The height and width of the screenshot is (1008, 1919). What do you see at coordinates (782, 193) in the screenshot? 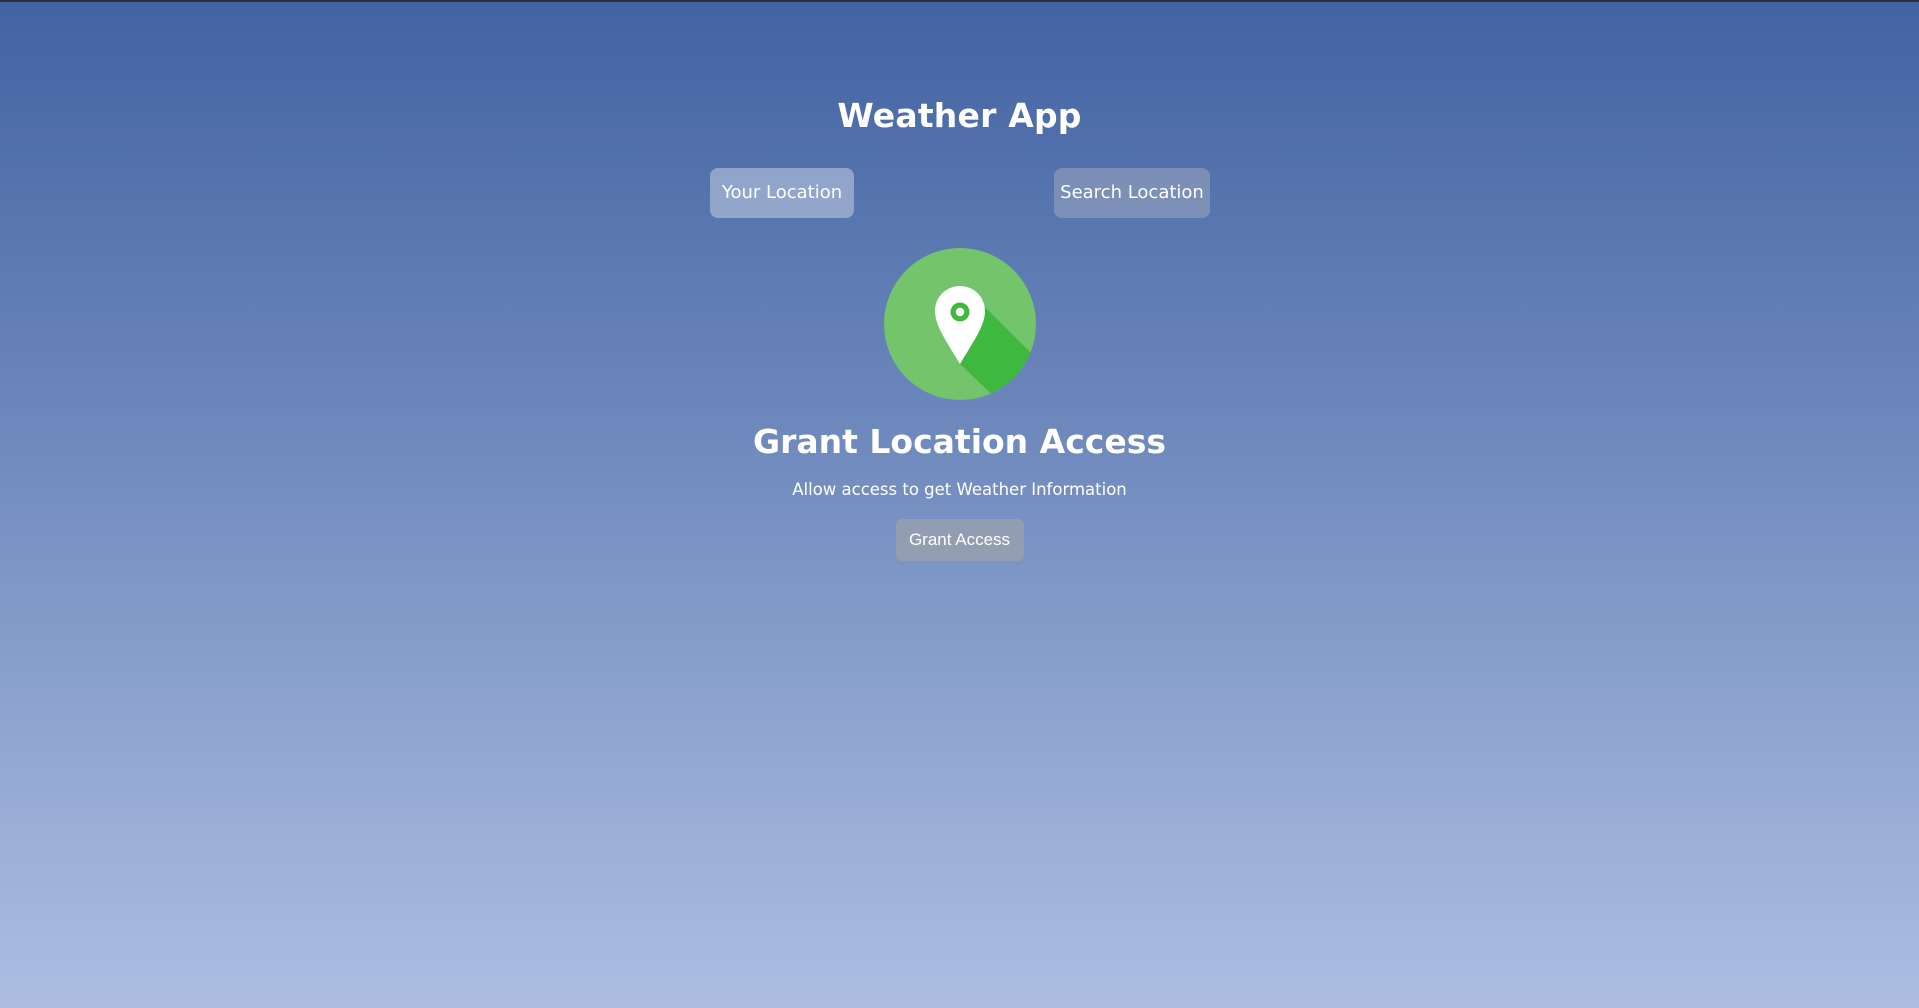
I see `tab-your-location: Your Location` at bounding box center [782, 193].